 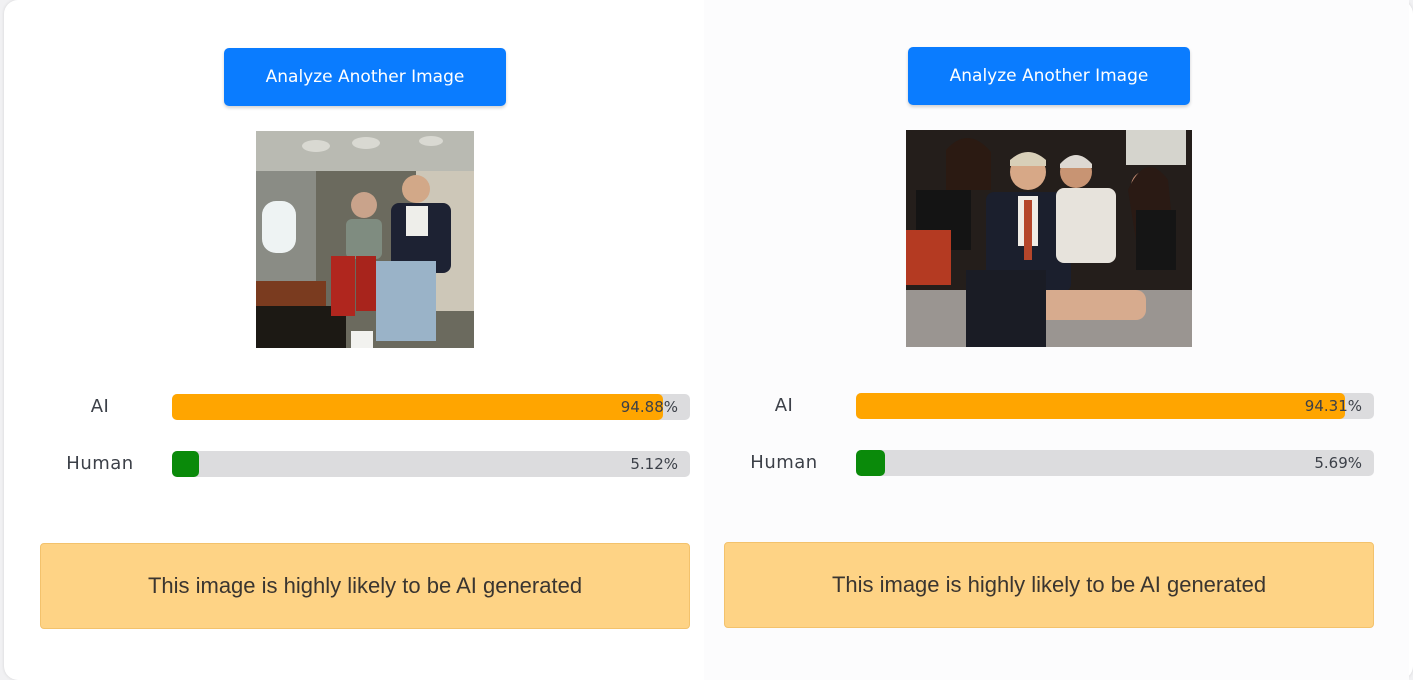 What do you see at coordinates (365, 239) in the screenshot?
I see `analyzed-image-jet-cabin` at bounding box center [365, 239].